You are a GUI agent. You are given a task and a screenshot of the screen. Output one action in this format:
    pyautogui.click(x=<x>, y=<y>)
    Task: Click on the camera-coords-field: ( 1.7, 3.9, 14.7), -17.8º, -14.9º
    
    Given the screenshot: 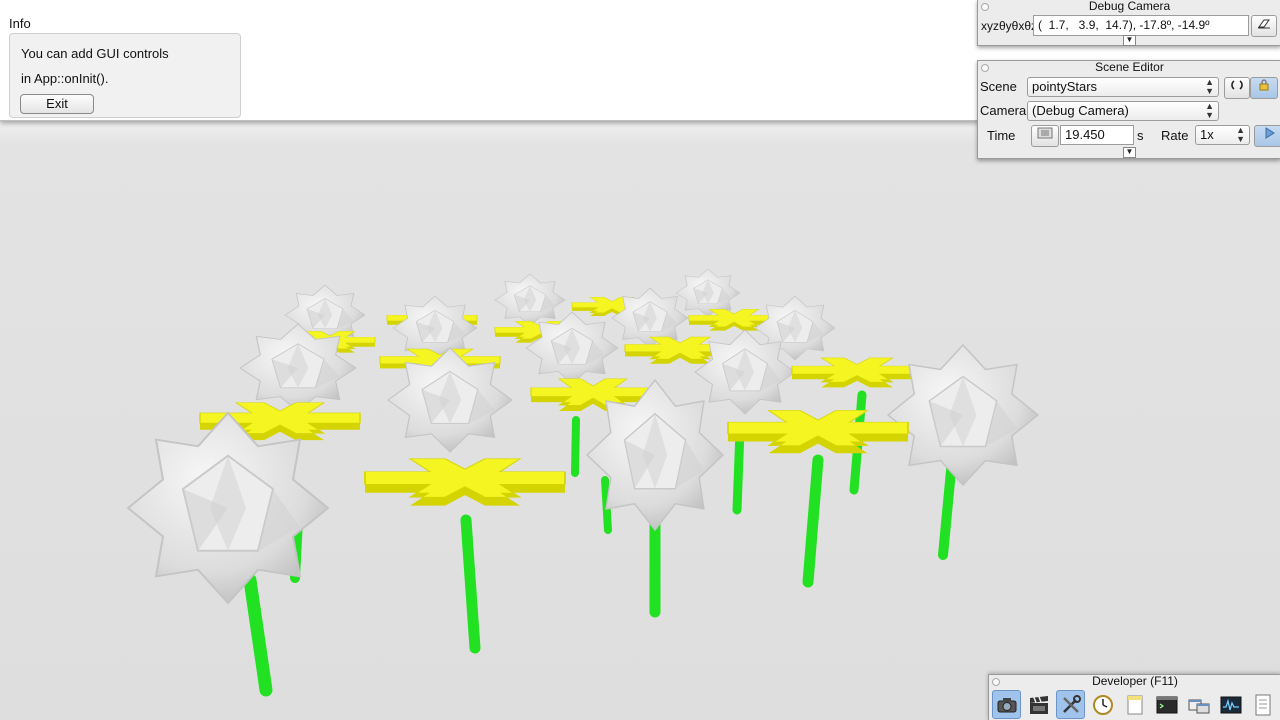 What is the action you would take?
    pyautogui.click(x=1141, y=25)
    